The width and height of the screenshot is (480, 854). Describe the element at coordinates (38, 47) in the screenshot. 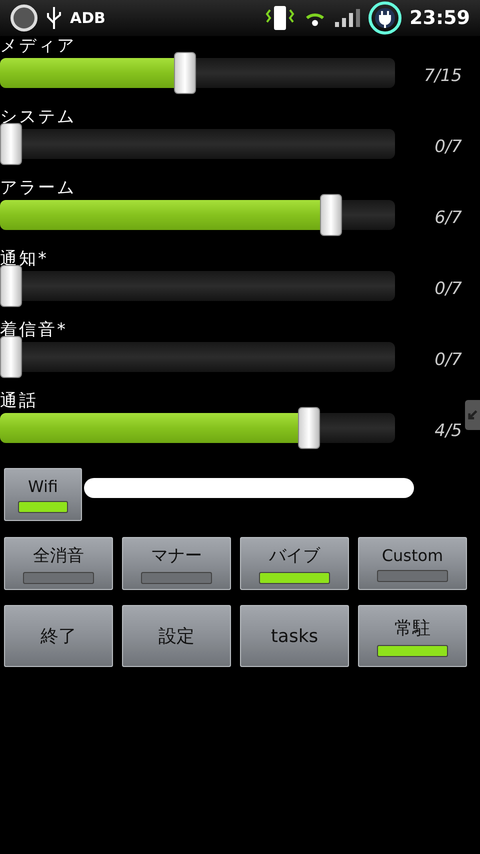

I see `slider-label: メディア` at that location.